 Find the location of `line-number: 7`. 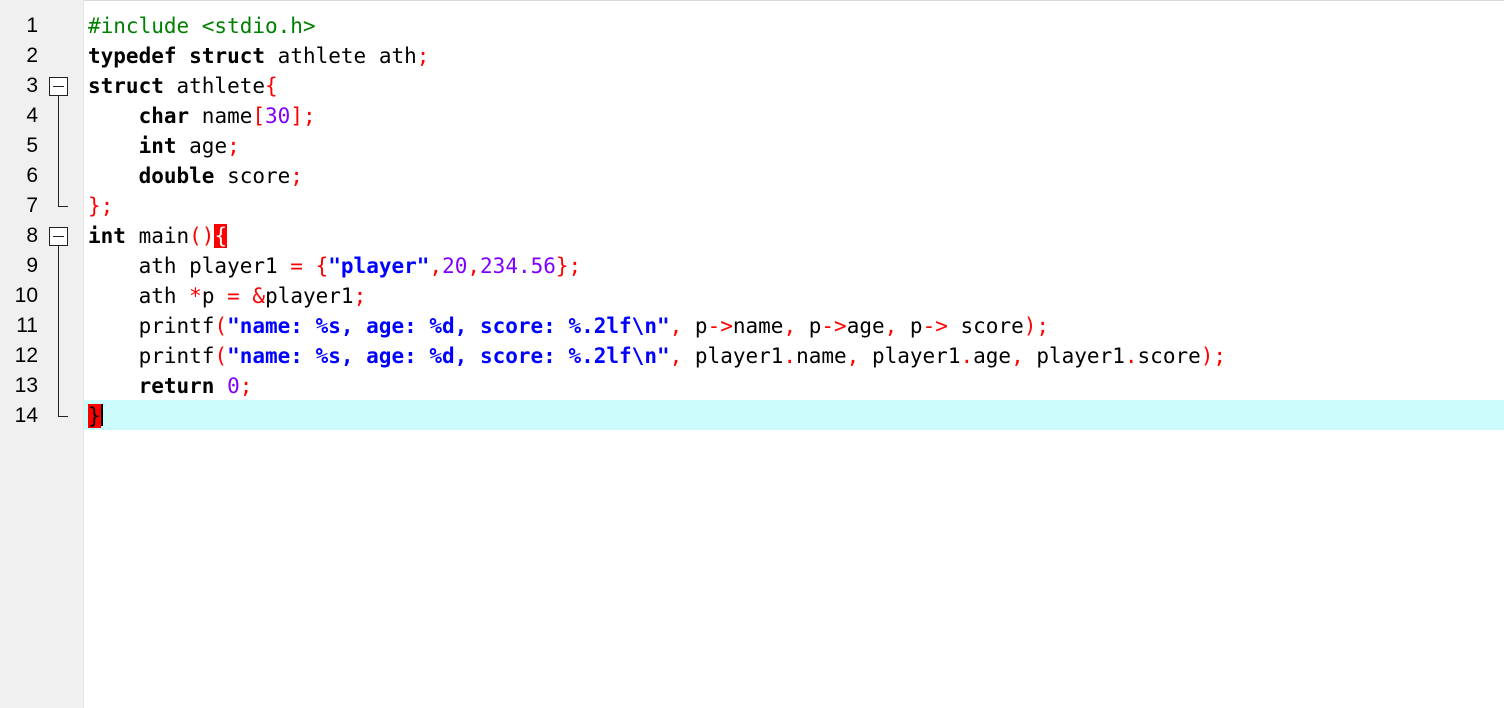

line-number: 7 is located at coordinates (32, 205).